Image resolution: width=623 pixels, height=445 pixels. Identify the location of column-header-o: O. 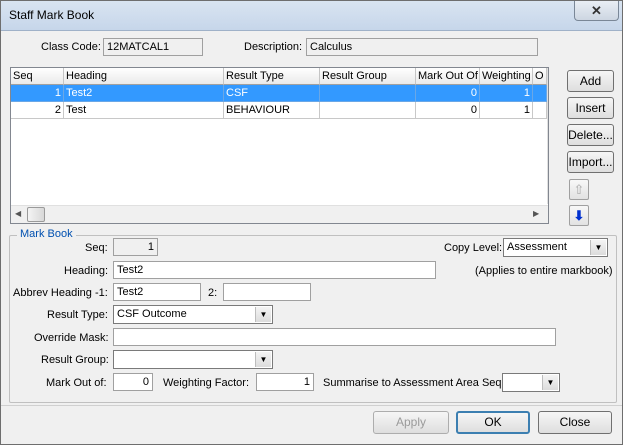
(540, 76).